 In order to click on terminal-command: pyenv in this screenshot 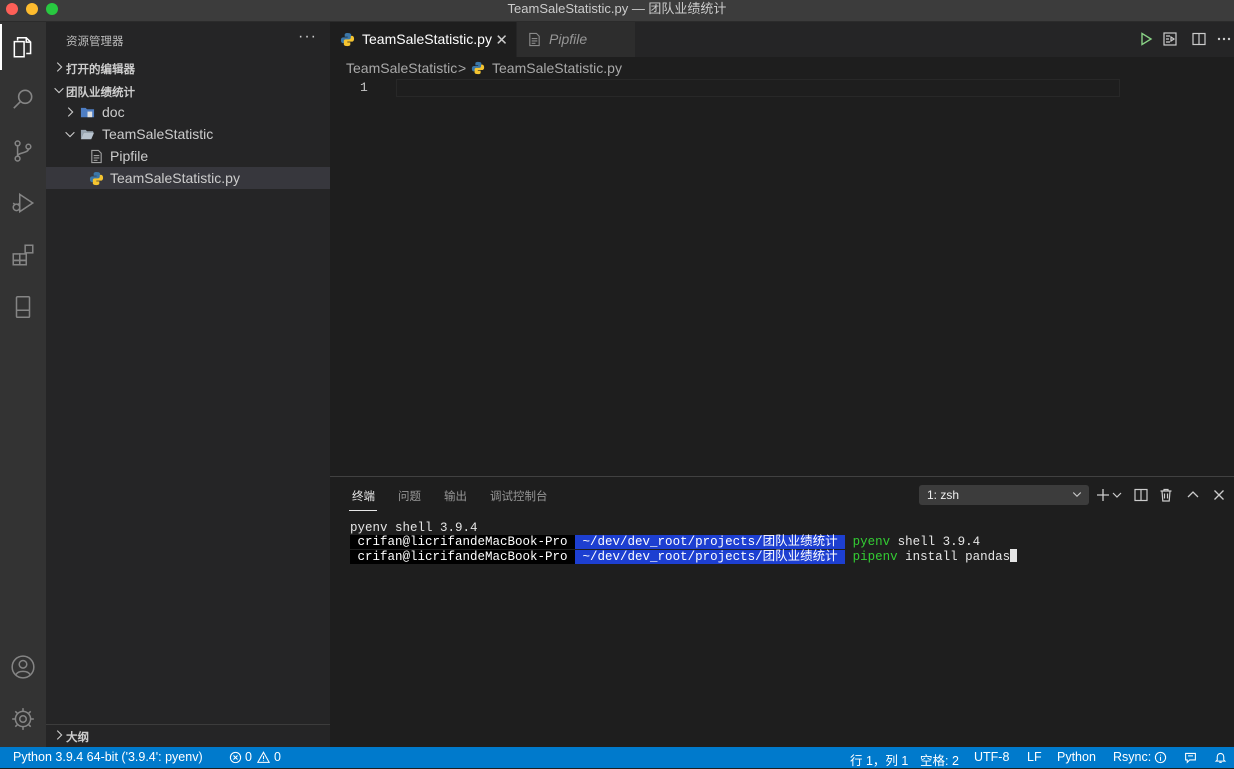, I will do `click(871, 542)`.